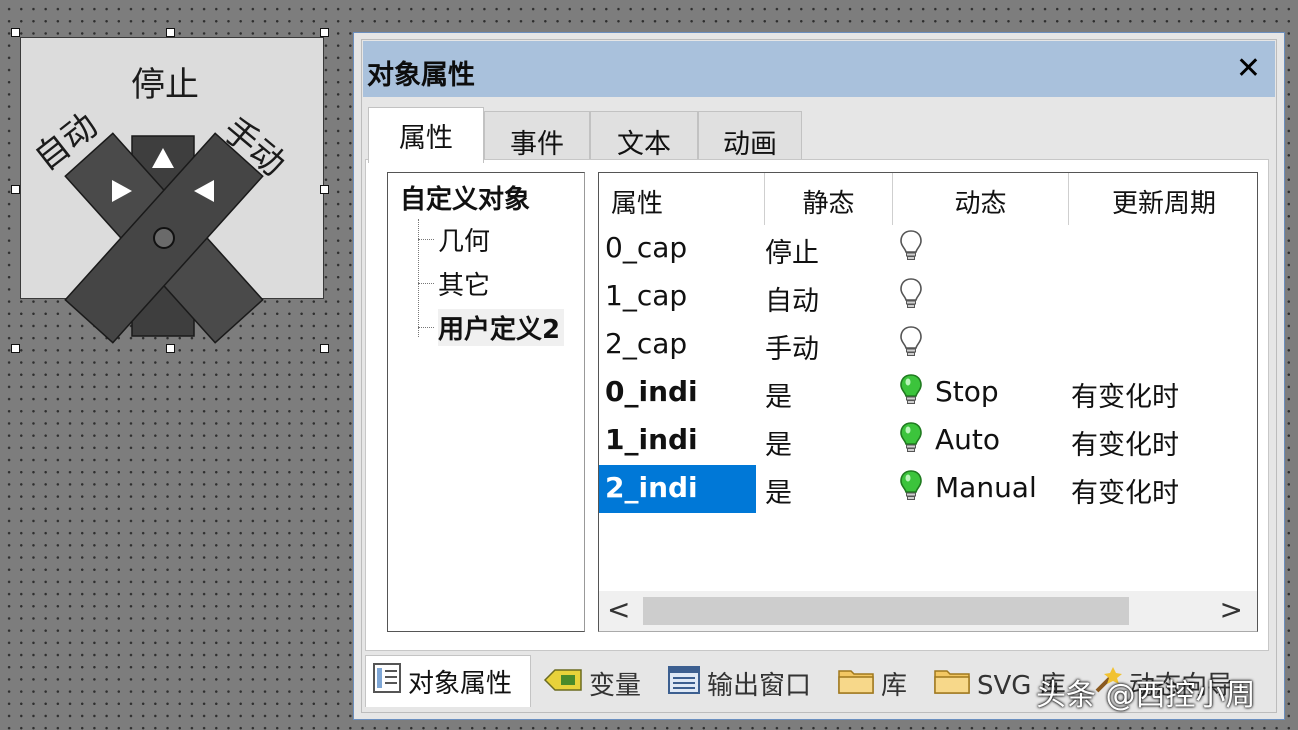 The width and height of the screenshot is (1298, 730). Describe the element at coordinates (15, 32) in the screenshot. I see `resize-handle-top-left` at that location.